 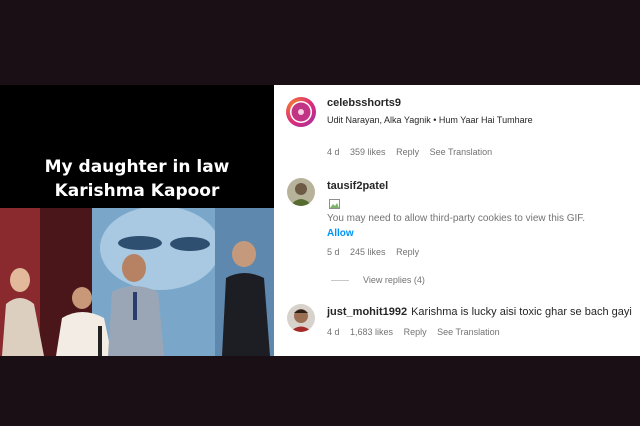 What do you see at coordinates (368, 152) in the screenshot?
I see `post-likes: 359 likes` at bounding box center [368, 152].